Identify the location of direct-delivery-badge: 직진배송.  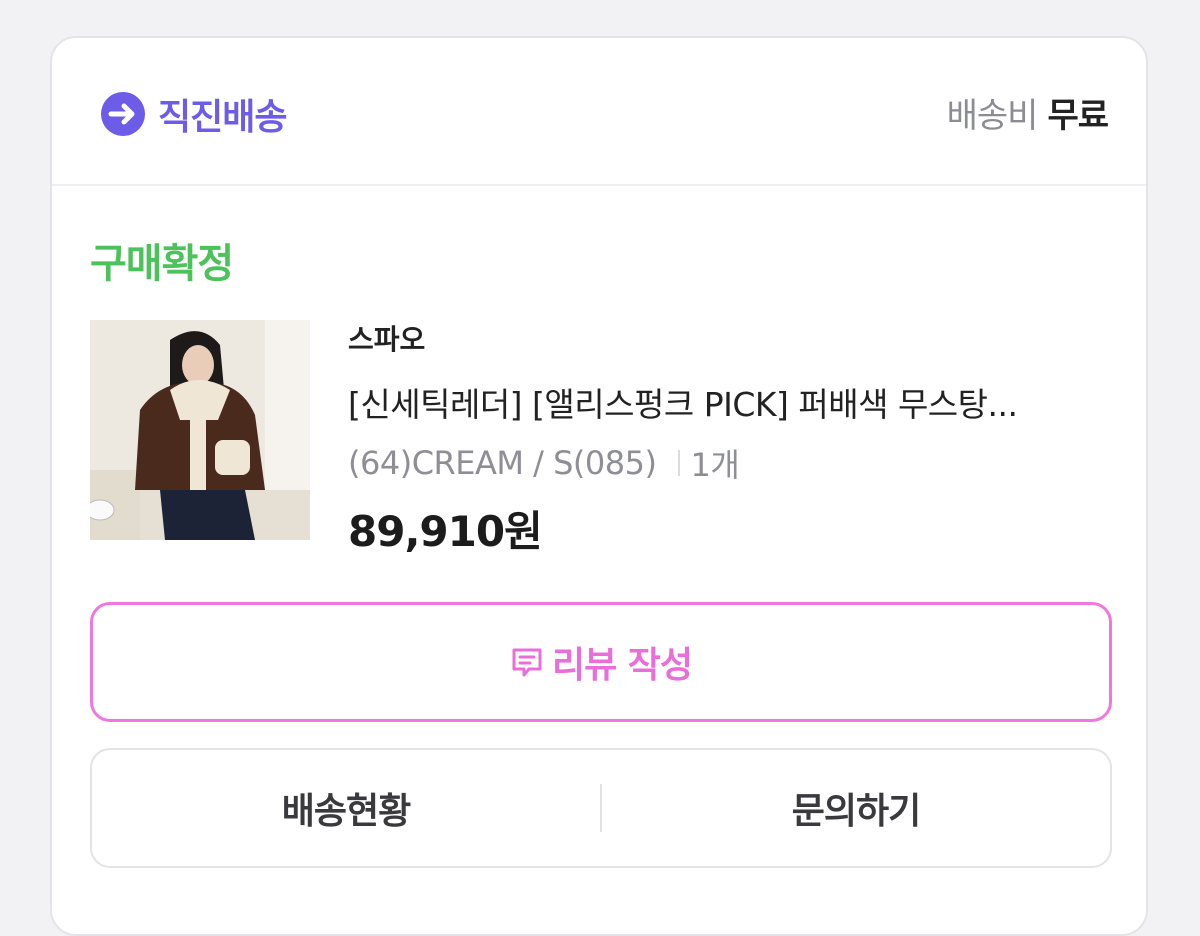
(193, 114).